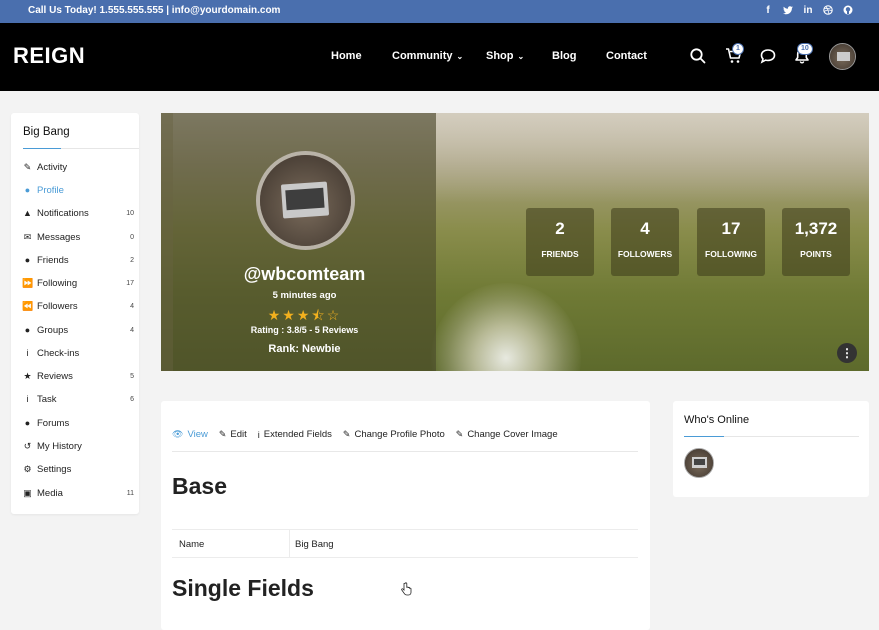  What do you see at coordinates (78, 493) in the screenshot?
I see `sidebar-item-media: ▣ Media 11` at bounding box center [78, 493].